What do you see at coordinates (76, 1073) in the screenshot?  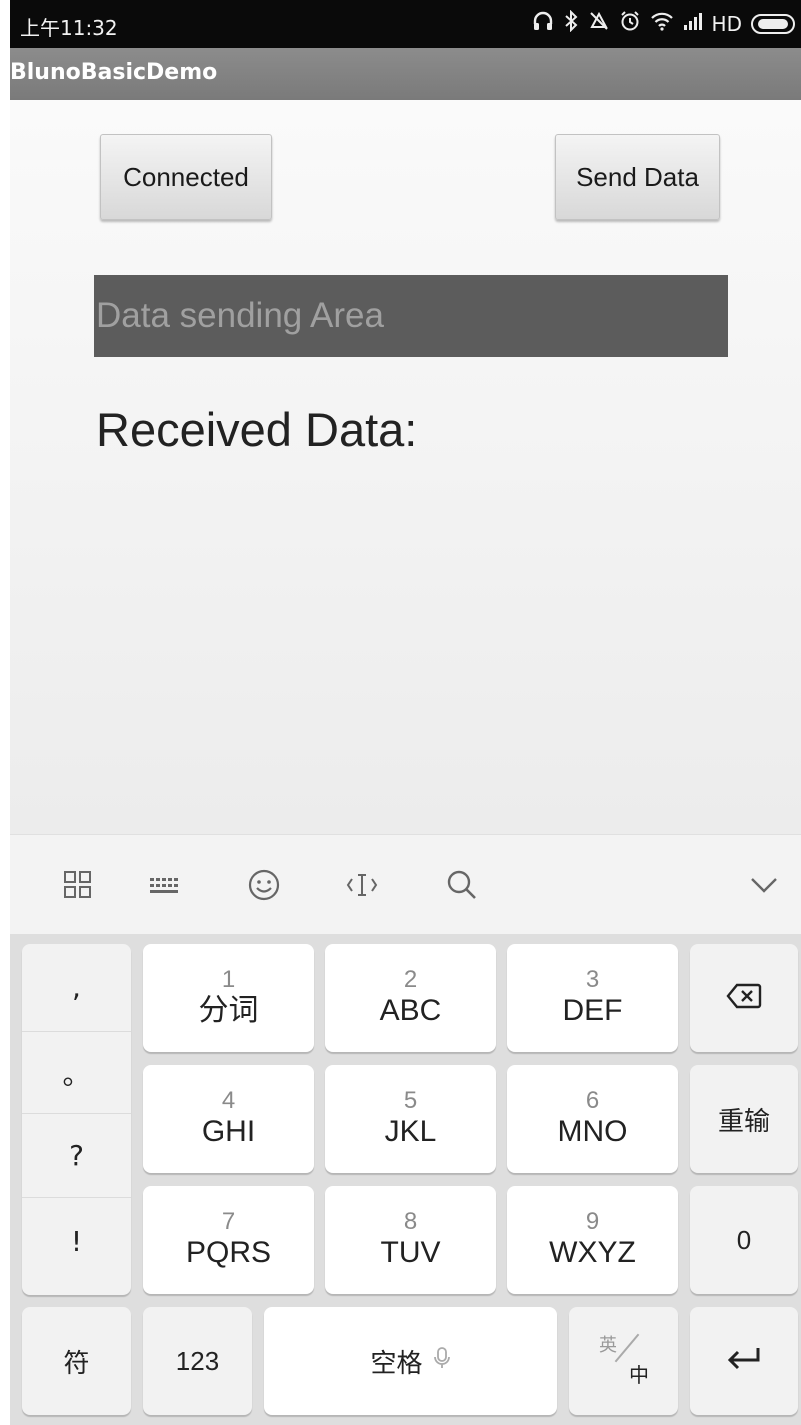 I see `punct-period-key: 。` at bounding box center [76, 1073].